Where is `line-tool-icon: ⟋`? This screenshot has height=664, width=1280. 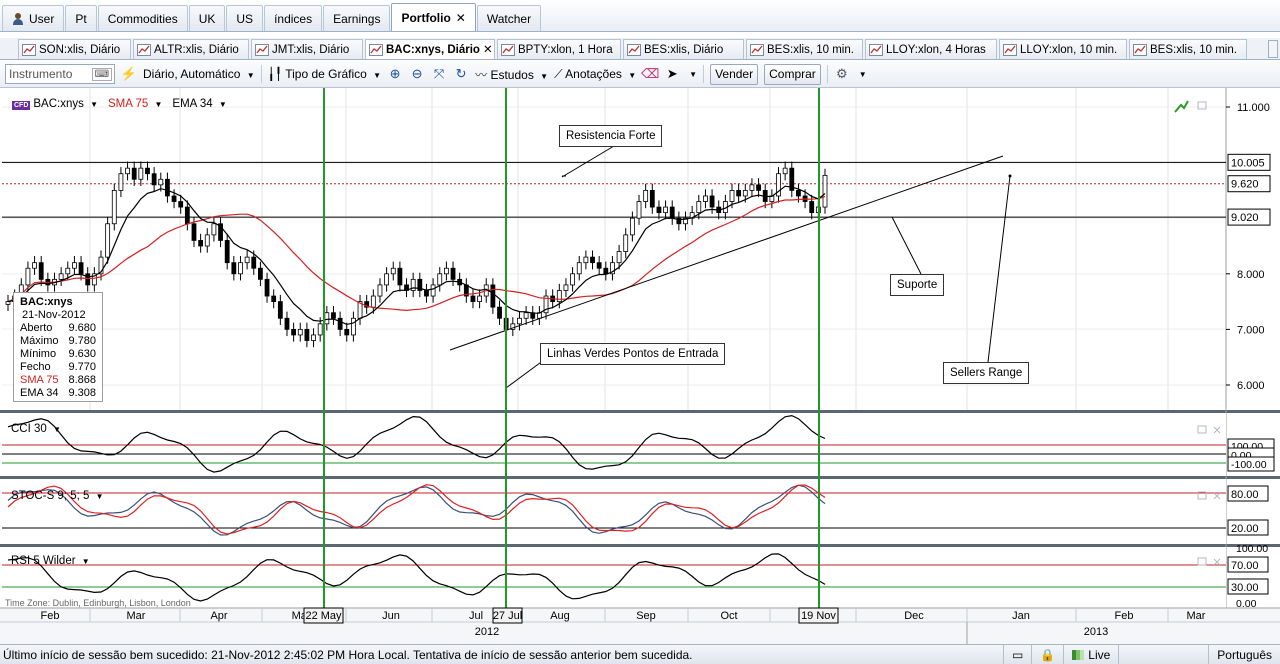 line-tool-icon: ⟋ is located at coordinates (558, 73).